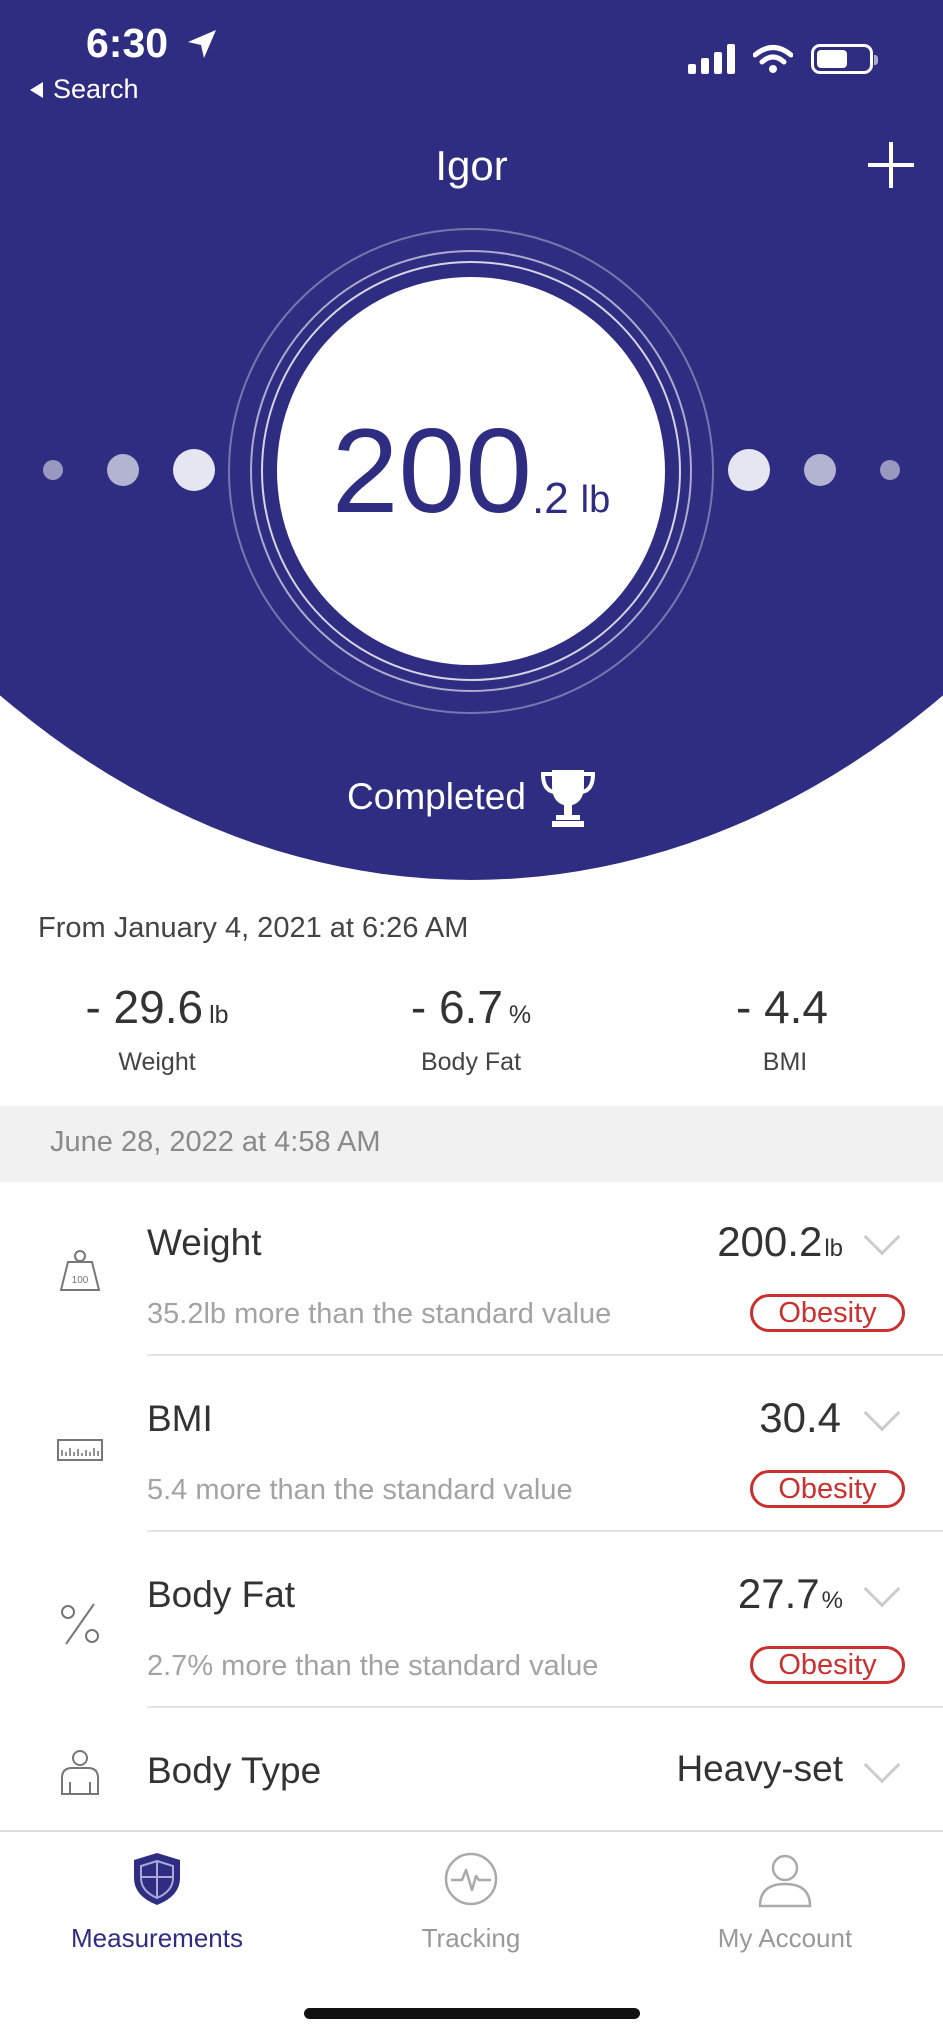 The width and height of the screenshot is (943, 2040). What do you see at coordinates (253, 928) in the screenshot?
I see `summary-from-date: From January 4, 2021 at 6:26 AM` at bounding box center [253, 928].